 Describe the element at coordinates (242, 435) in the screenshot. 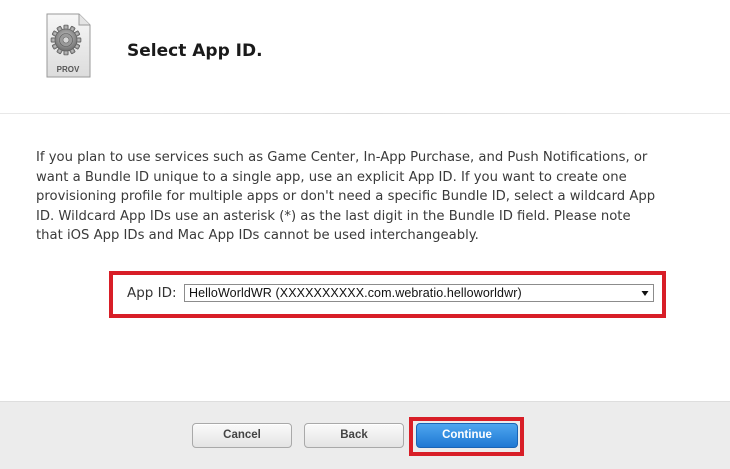

I see `cancel-button: Cancel` at that location.